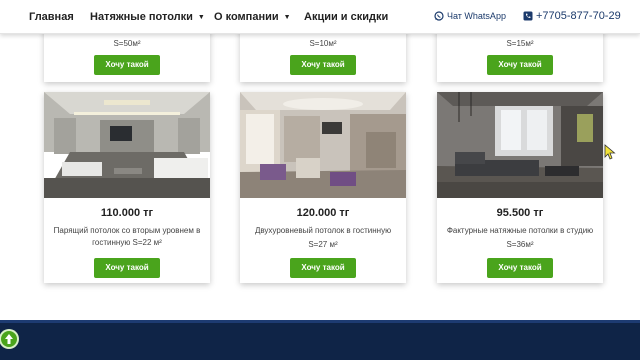 The image size is (640, 360). I want to click on phone-icon, so click(528, 16).